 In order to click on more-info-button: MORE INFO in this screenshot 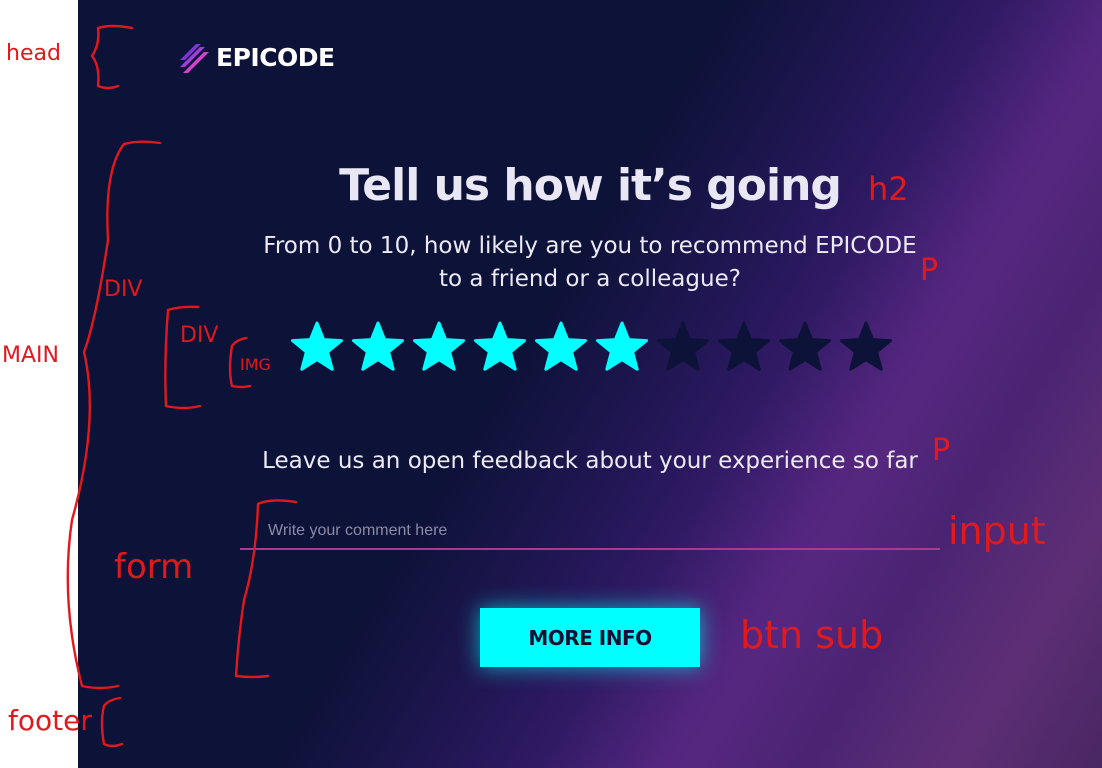, I will do `click(590, 637)`.